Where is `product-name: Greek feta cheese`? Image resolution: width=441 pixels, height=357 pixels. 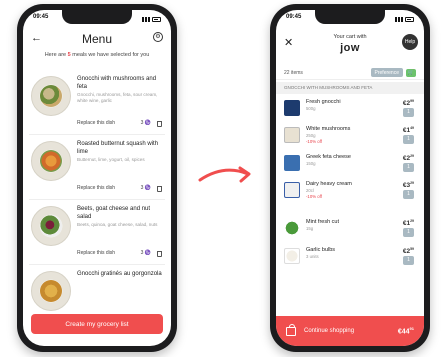 product-name: Greek feta cheese is located at coordinates (328, 157).